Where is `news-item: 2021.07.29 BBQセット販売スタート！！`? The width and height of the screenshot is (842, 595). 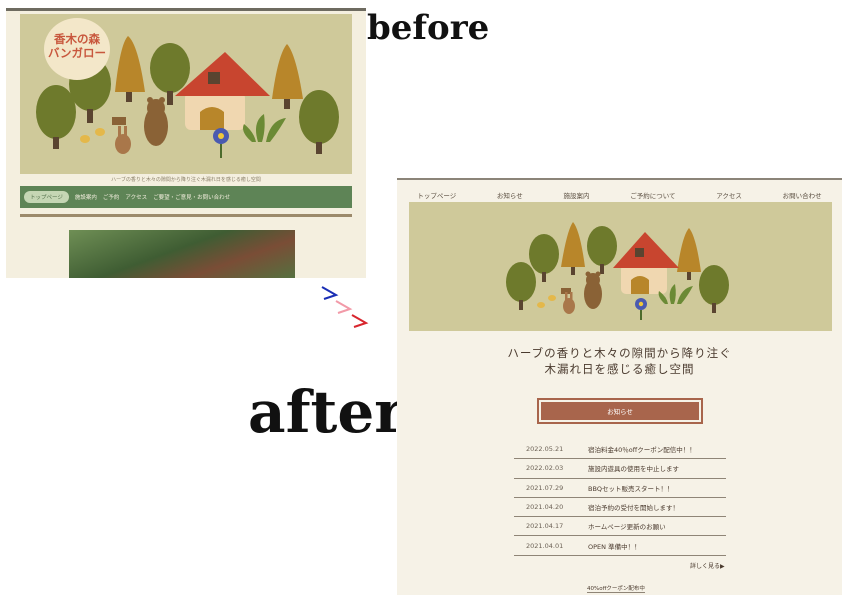
news-item: 2021.07.29 BBQセット販売スタート！！ is located at coordinates (620, 488).